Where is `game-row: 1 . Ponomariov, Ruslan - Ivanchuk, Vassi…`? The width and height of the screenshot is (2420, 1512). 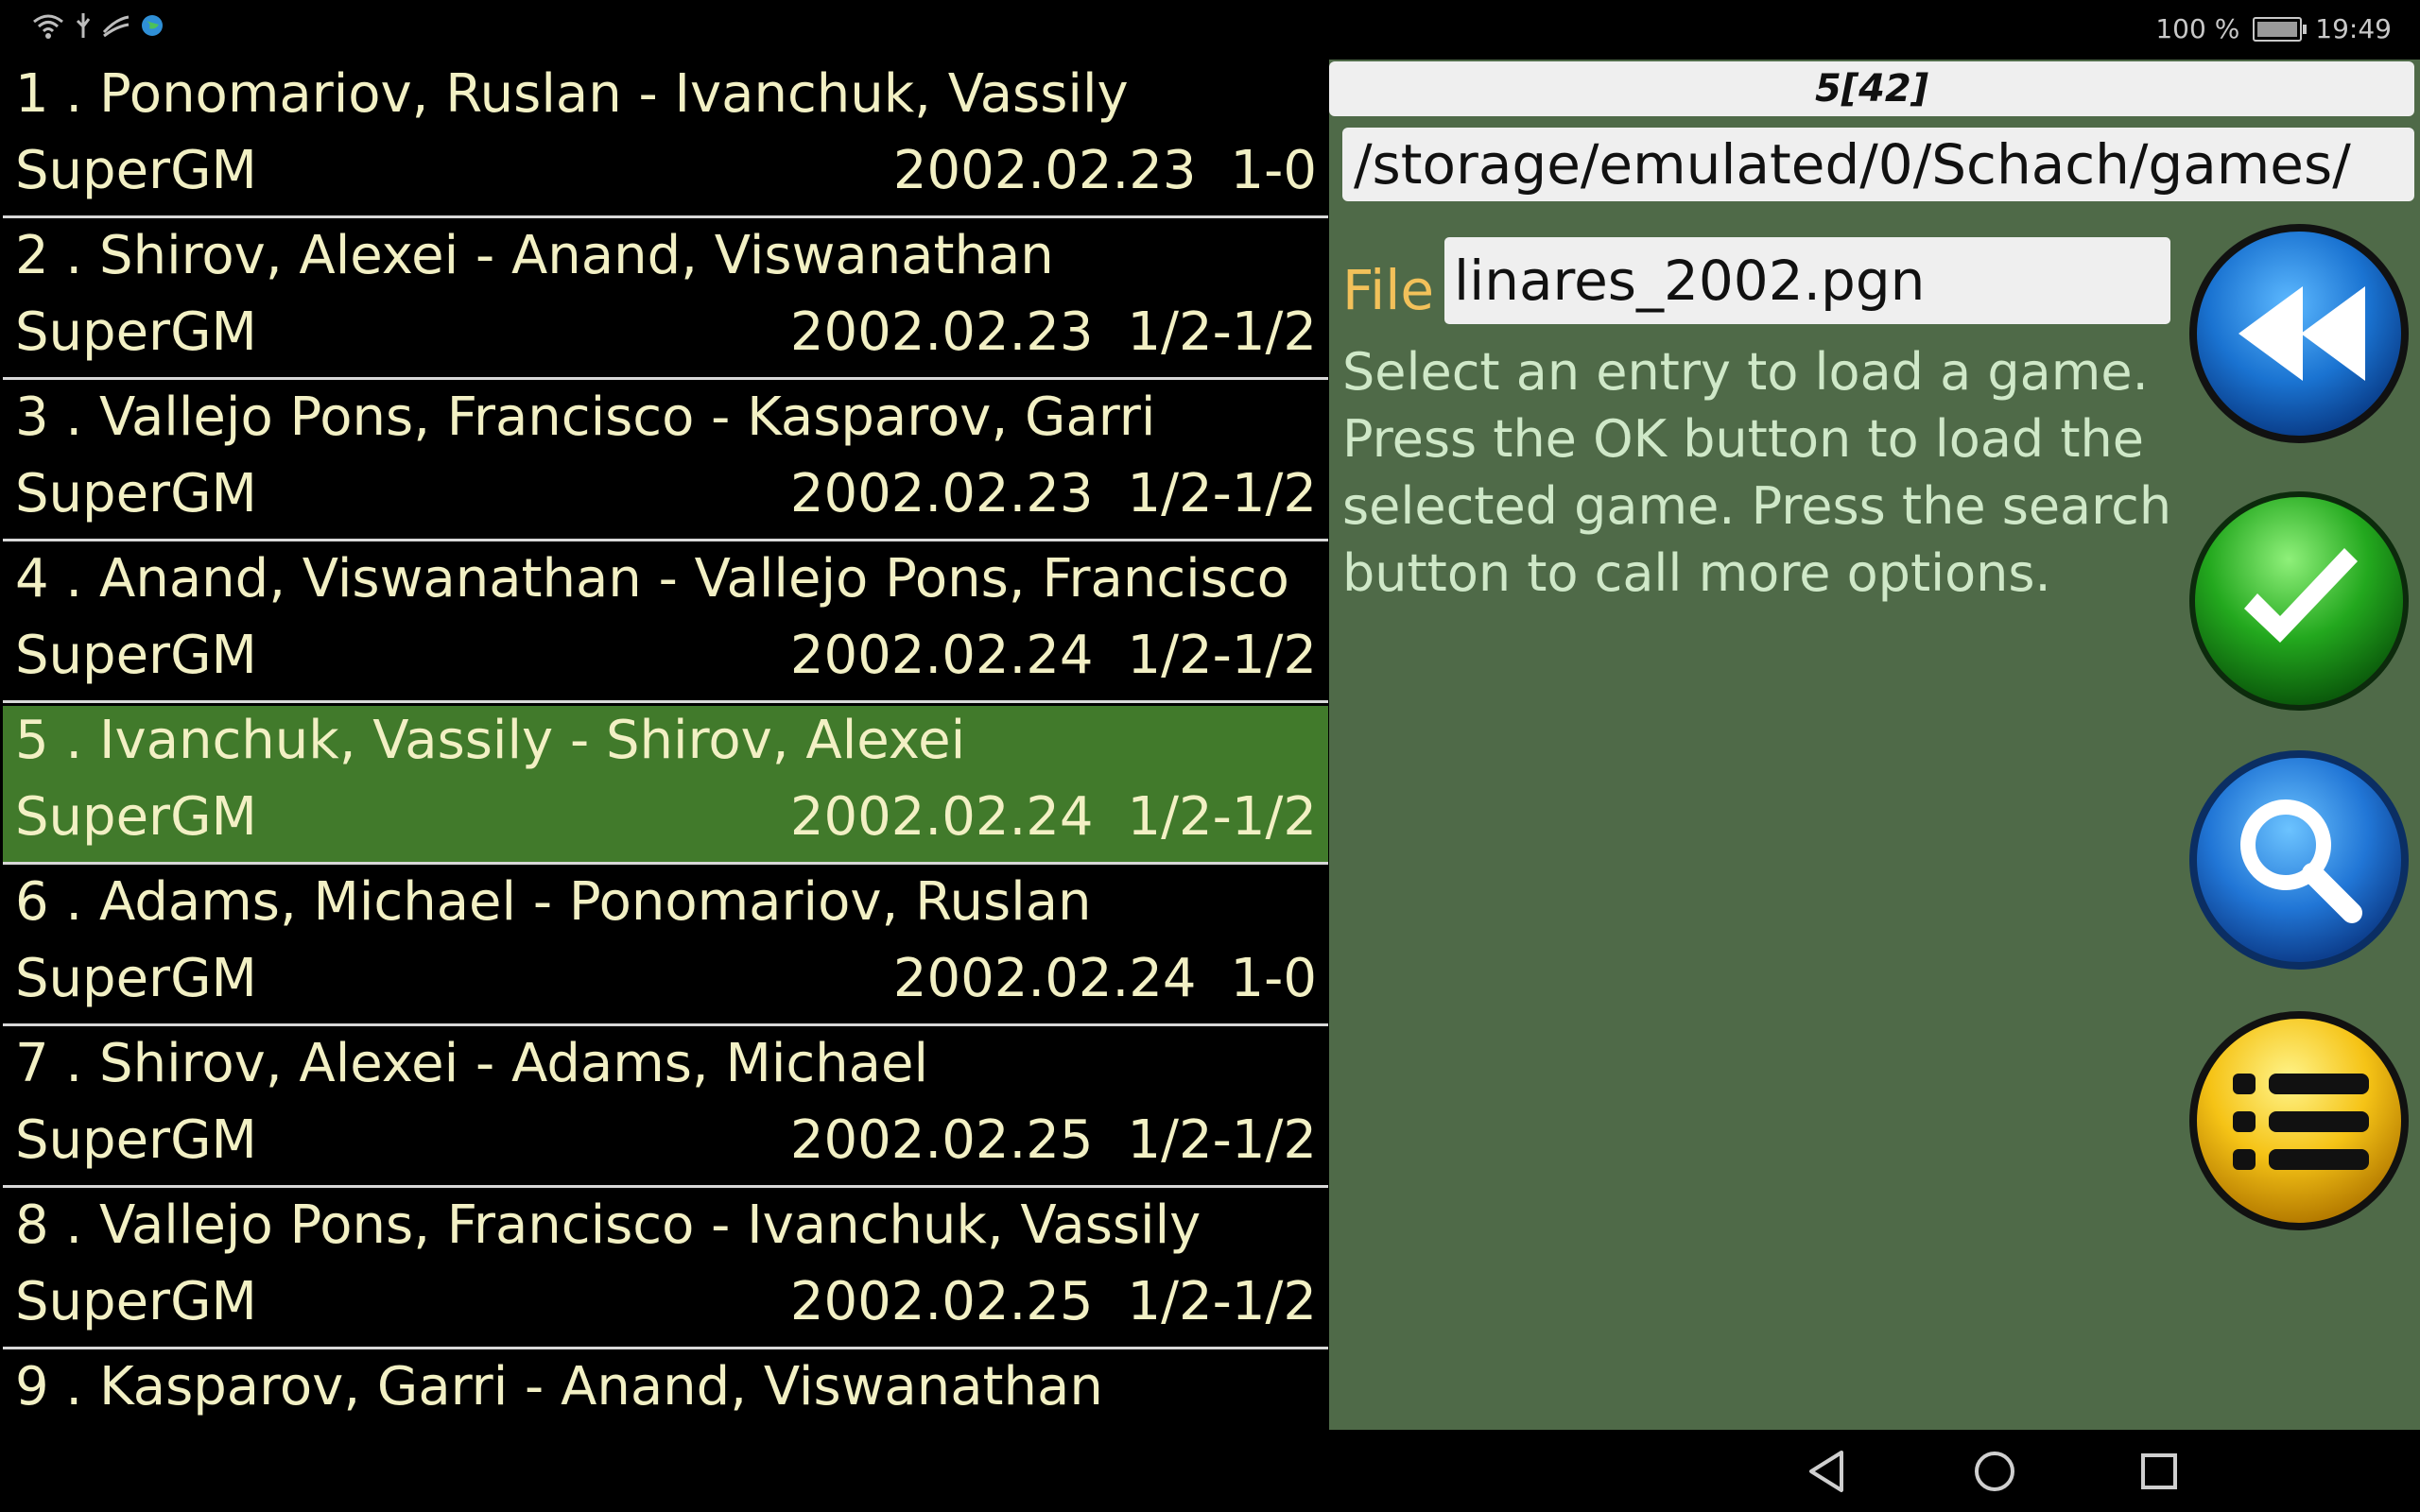
game-row: 1 . Ponomariov, Ruslan - Ivanchuk, Vassi… is located at coordinates (665, 139).